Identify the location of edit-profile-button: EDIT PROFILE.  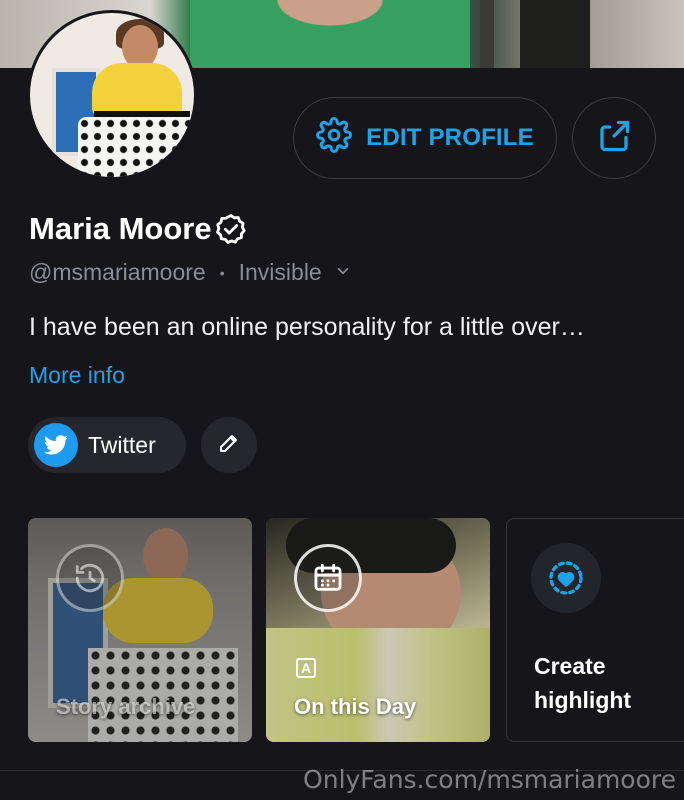
(425, 138).